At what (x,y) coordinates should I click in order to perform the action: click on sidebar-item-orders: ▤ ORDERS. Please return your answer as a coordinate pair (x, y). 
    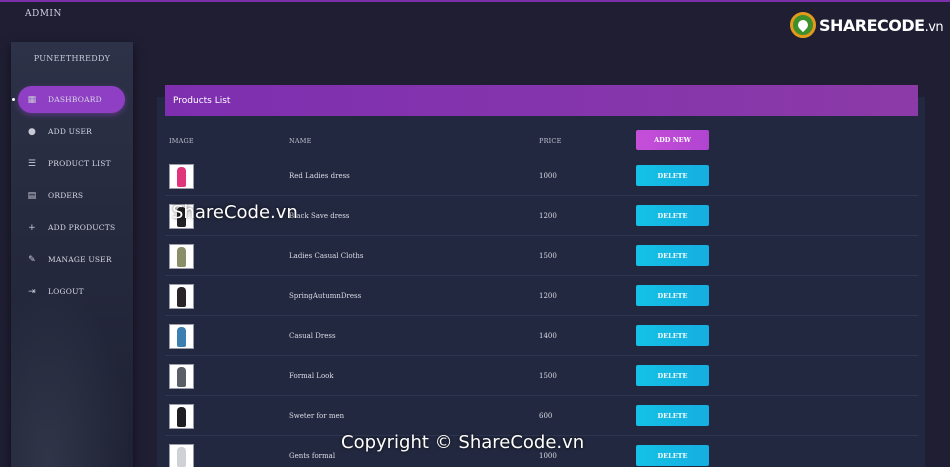
    Looking at the image, I should click on (72, 195).